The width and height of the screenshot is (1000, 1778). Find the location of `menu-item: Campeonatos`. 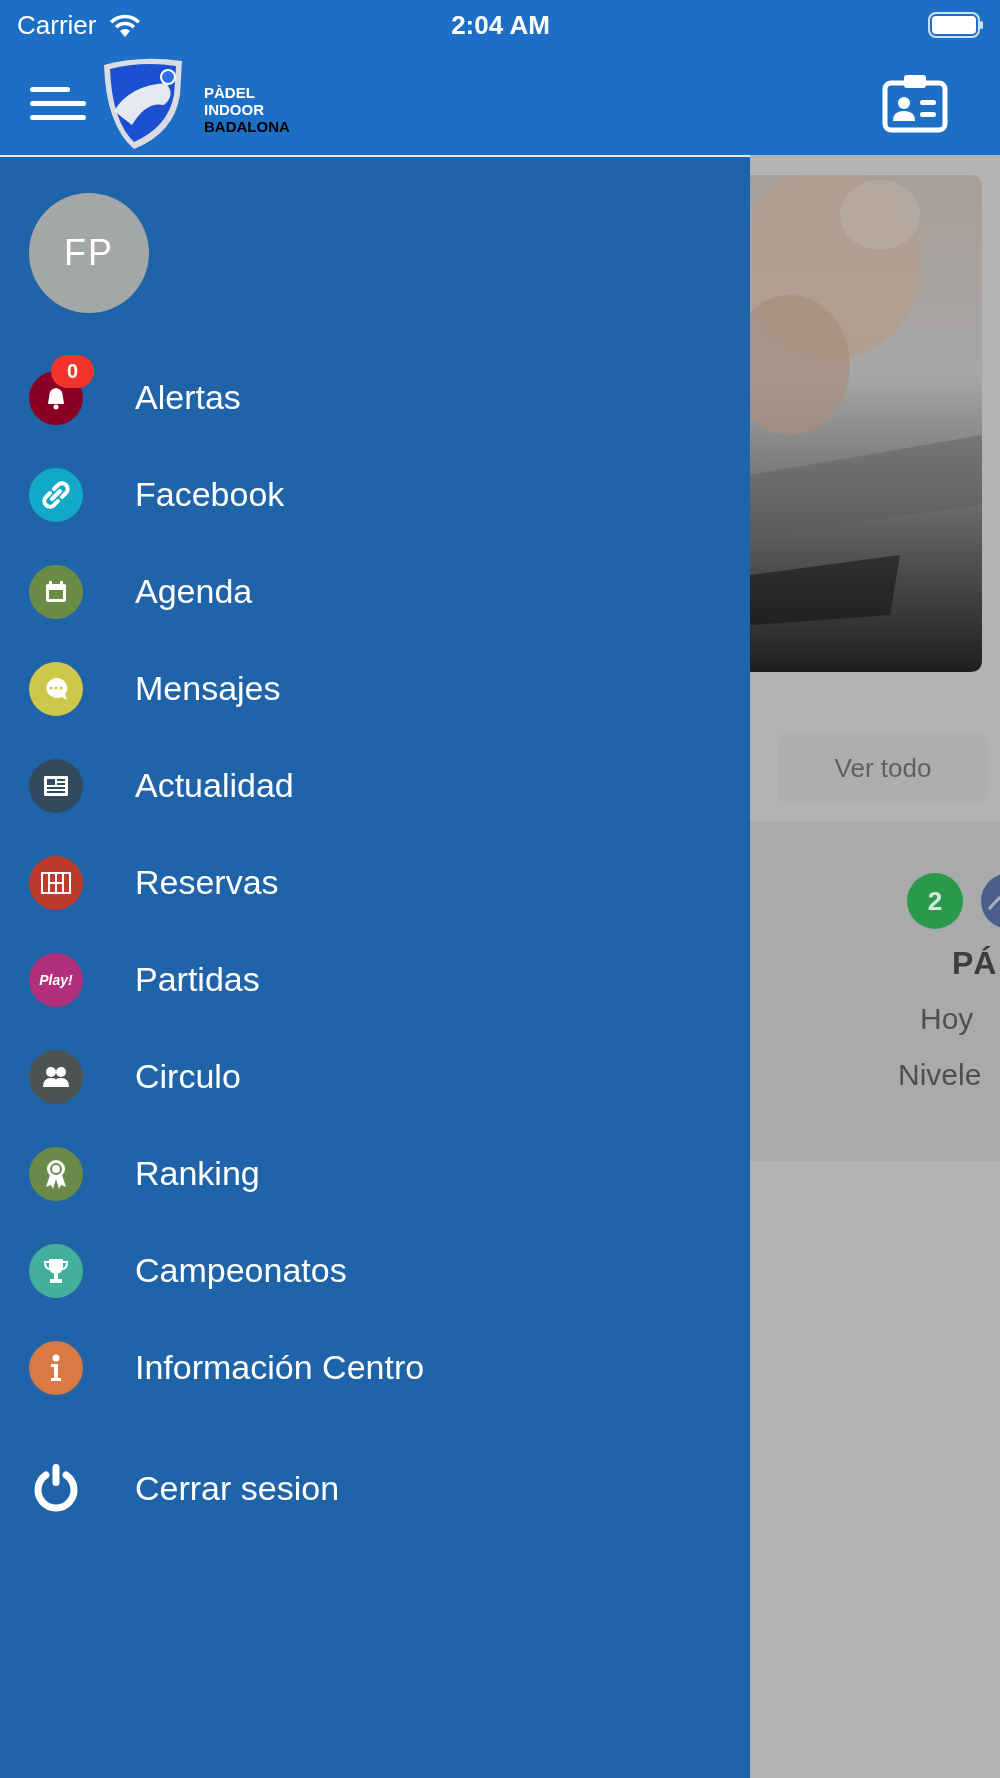

menu-item: Campeonatos is located at coordinates (389, 1270).